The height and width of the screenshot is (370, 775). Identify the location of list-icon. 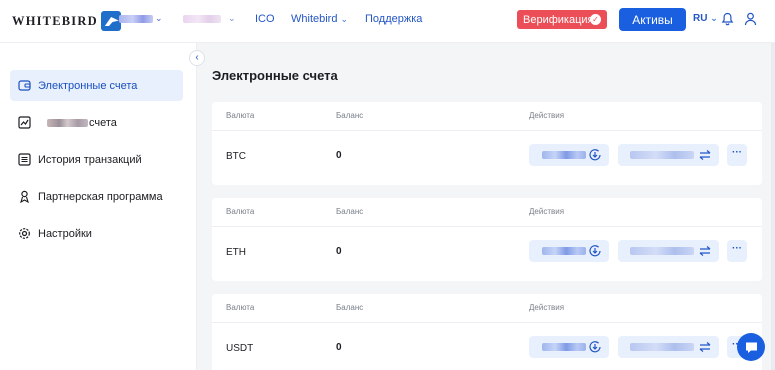
(24, 159).